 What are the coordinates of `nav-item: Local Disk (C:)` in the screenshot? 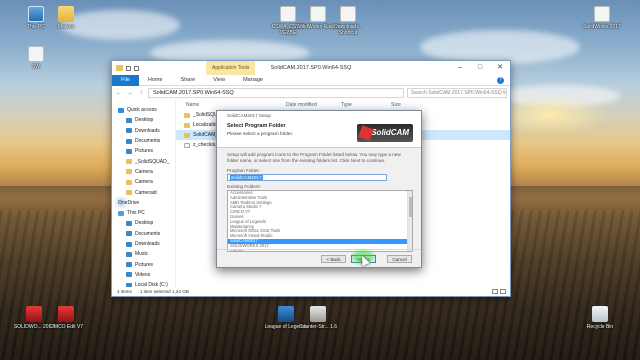 It's located at (143, 283).